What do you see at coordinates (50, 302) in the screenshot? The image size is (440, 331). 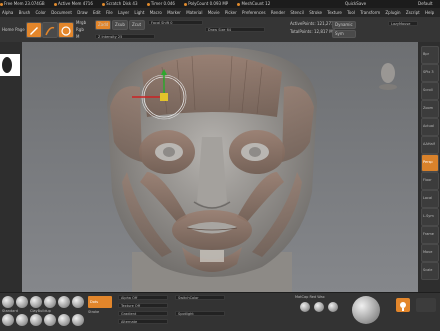 I see `brush-smooth` at bounding box center [50, 302].